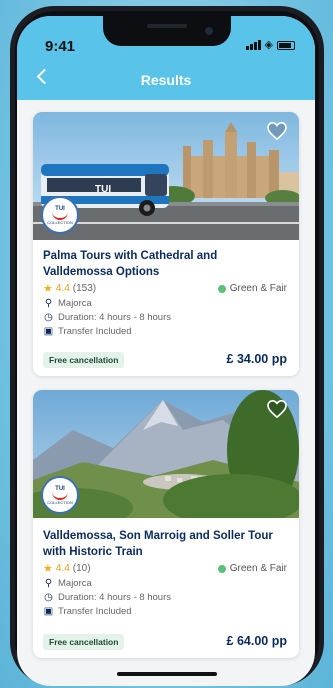 Image resolution: width=333 pixels, height=688 pixels. Describe the element at coordinates (167, 31) in the screenshot. I see `notch` at that location.